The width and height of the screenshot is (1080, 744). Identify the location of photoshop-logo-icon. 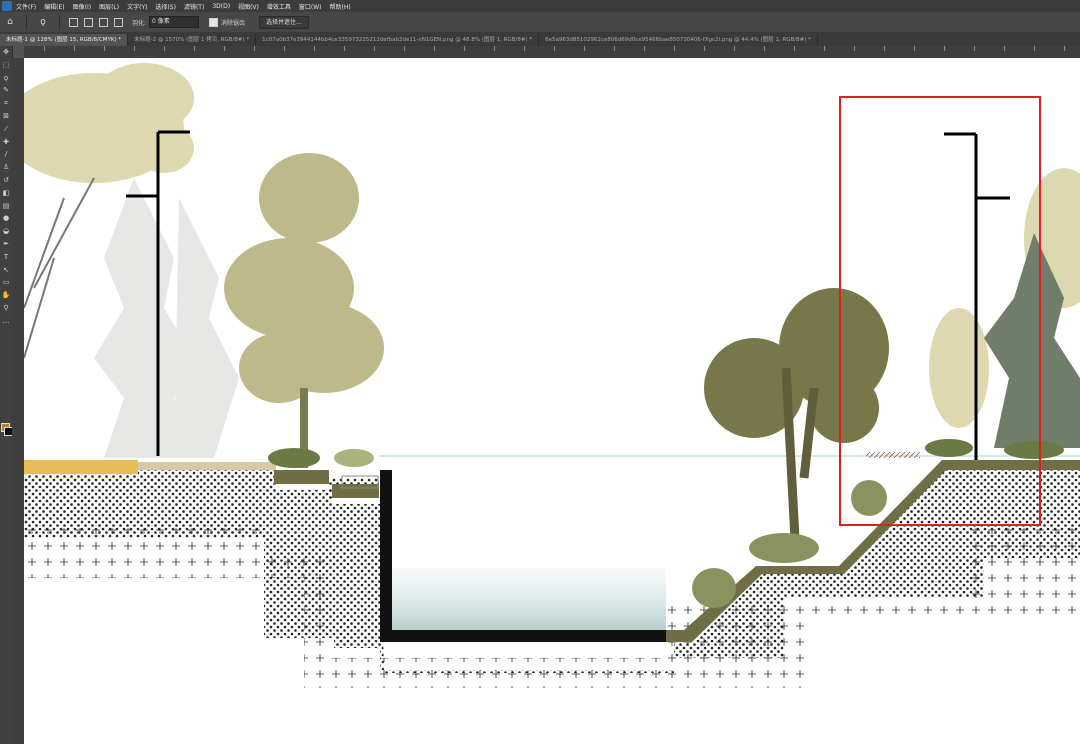
(7, 6).